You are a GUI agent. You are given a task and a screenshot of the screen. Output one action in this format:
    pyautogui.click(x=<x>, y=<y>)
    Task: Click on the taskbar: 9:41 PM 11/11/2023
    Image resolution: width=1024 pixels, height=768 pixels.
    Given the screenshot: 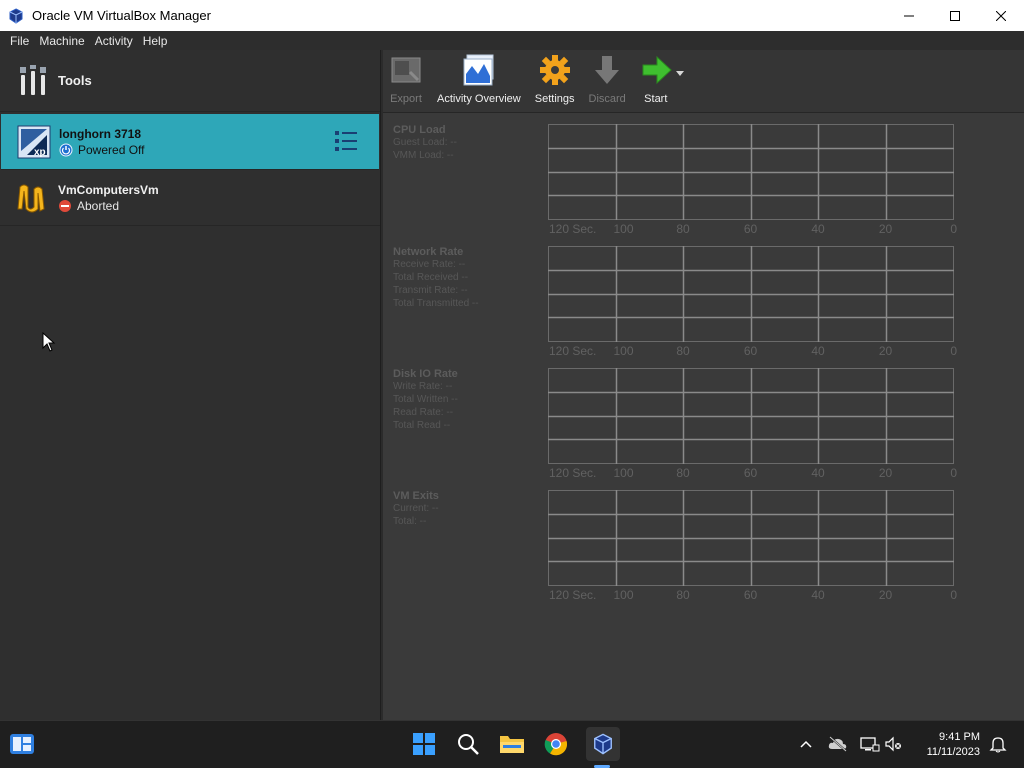 What is the action you would take?
    pyautogui.click(x=512, y=744)
    